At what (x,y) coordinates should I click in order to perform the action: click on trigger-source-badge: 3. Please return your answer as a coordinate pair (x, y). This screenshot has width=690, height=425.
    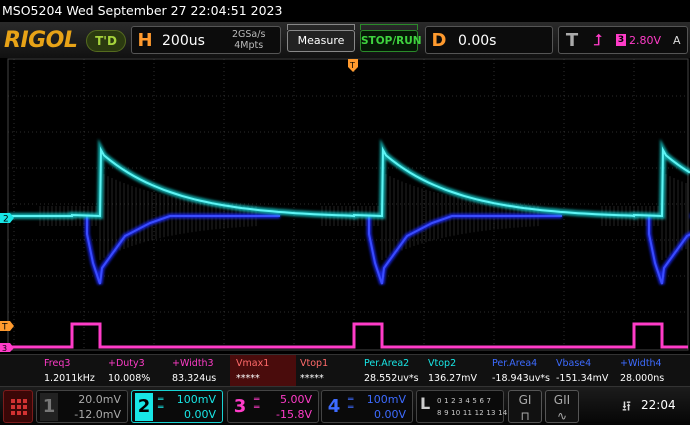
    Looking at the image, I should click on (621, 40).